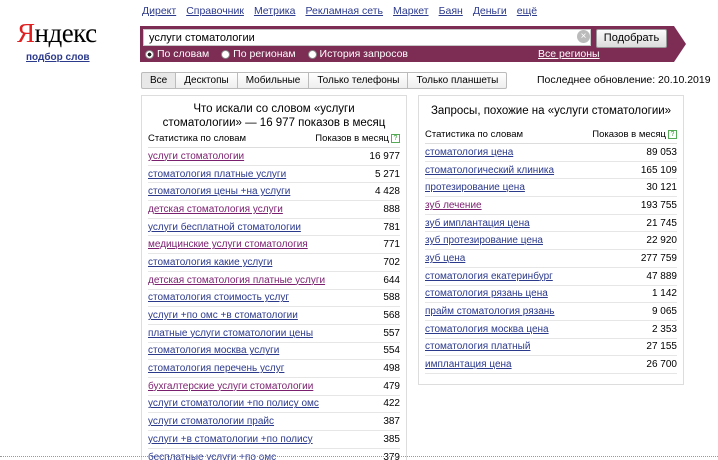 This screenshot has height=460, width=718. Describe the element at coordinates (357, 54) in the screenshot. I see `mode-history: История запросов` at that location.